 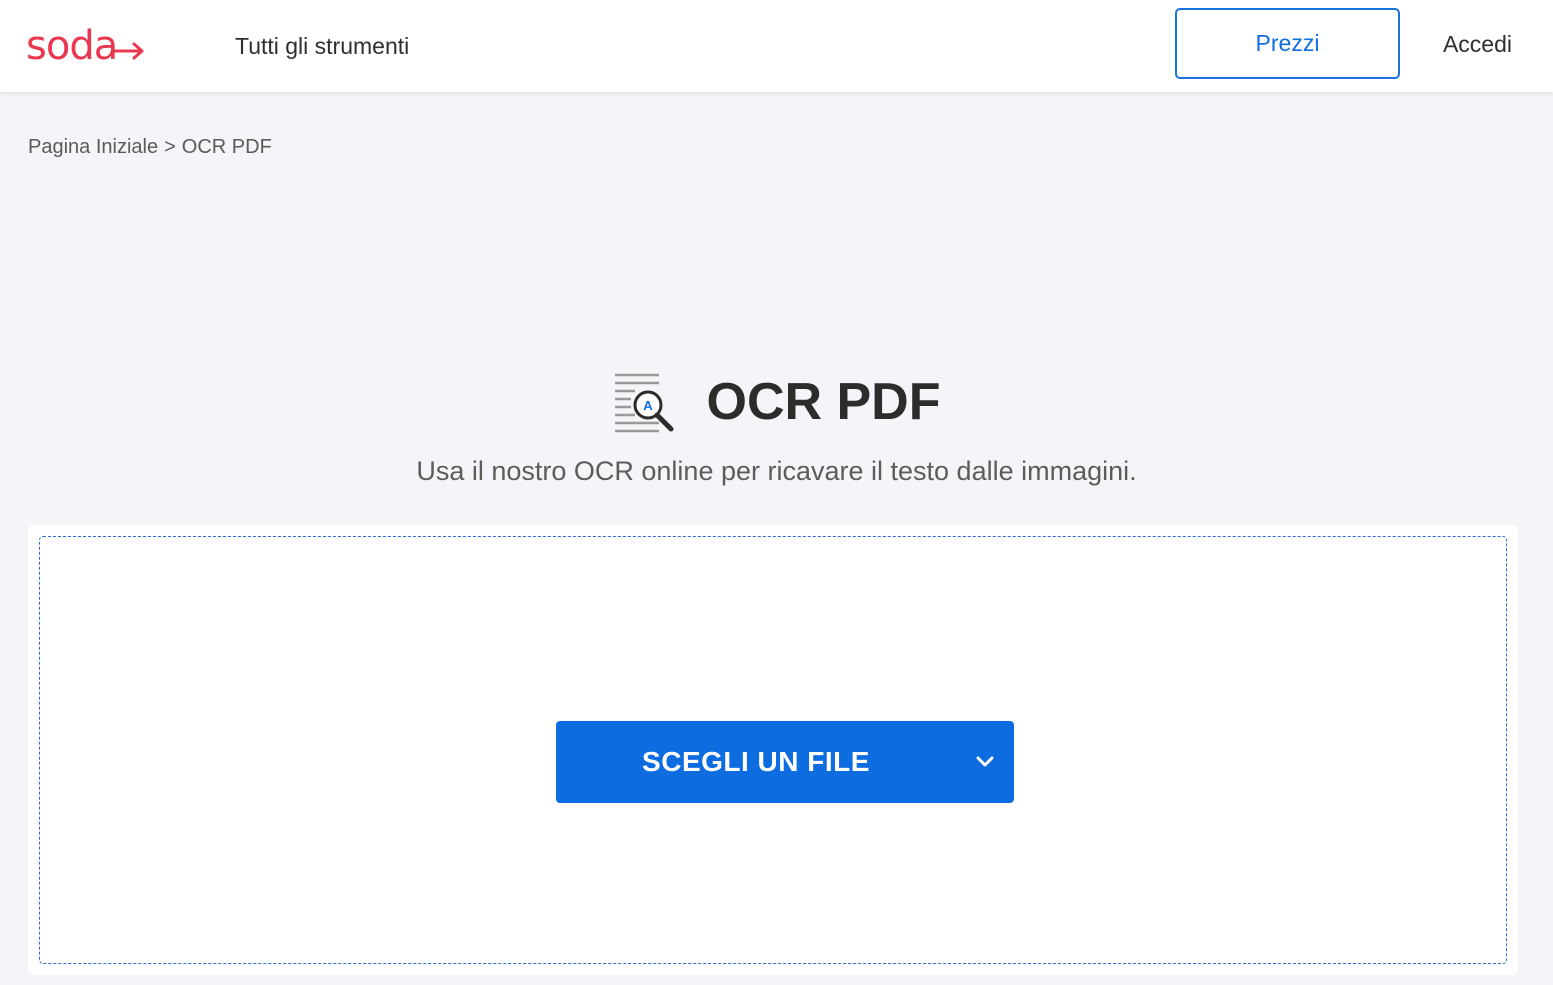 What do you see at coordinates (322, 46) in the screenshot?
I see `all-tools-menu: Tutti gli strumenti` at bounding box center [322, 46].